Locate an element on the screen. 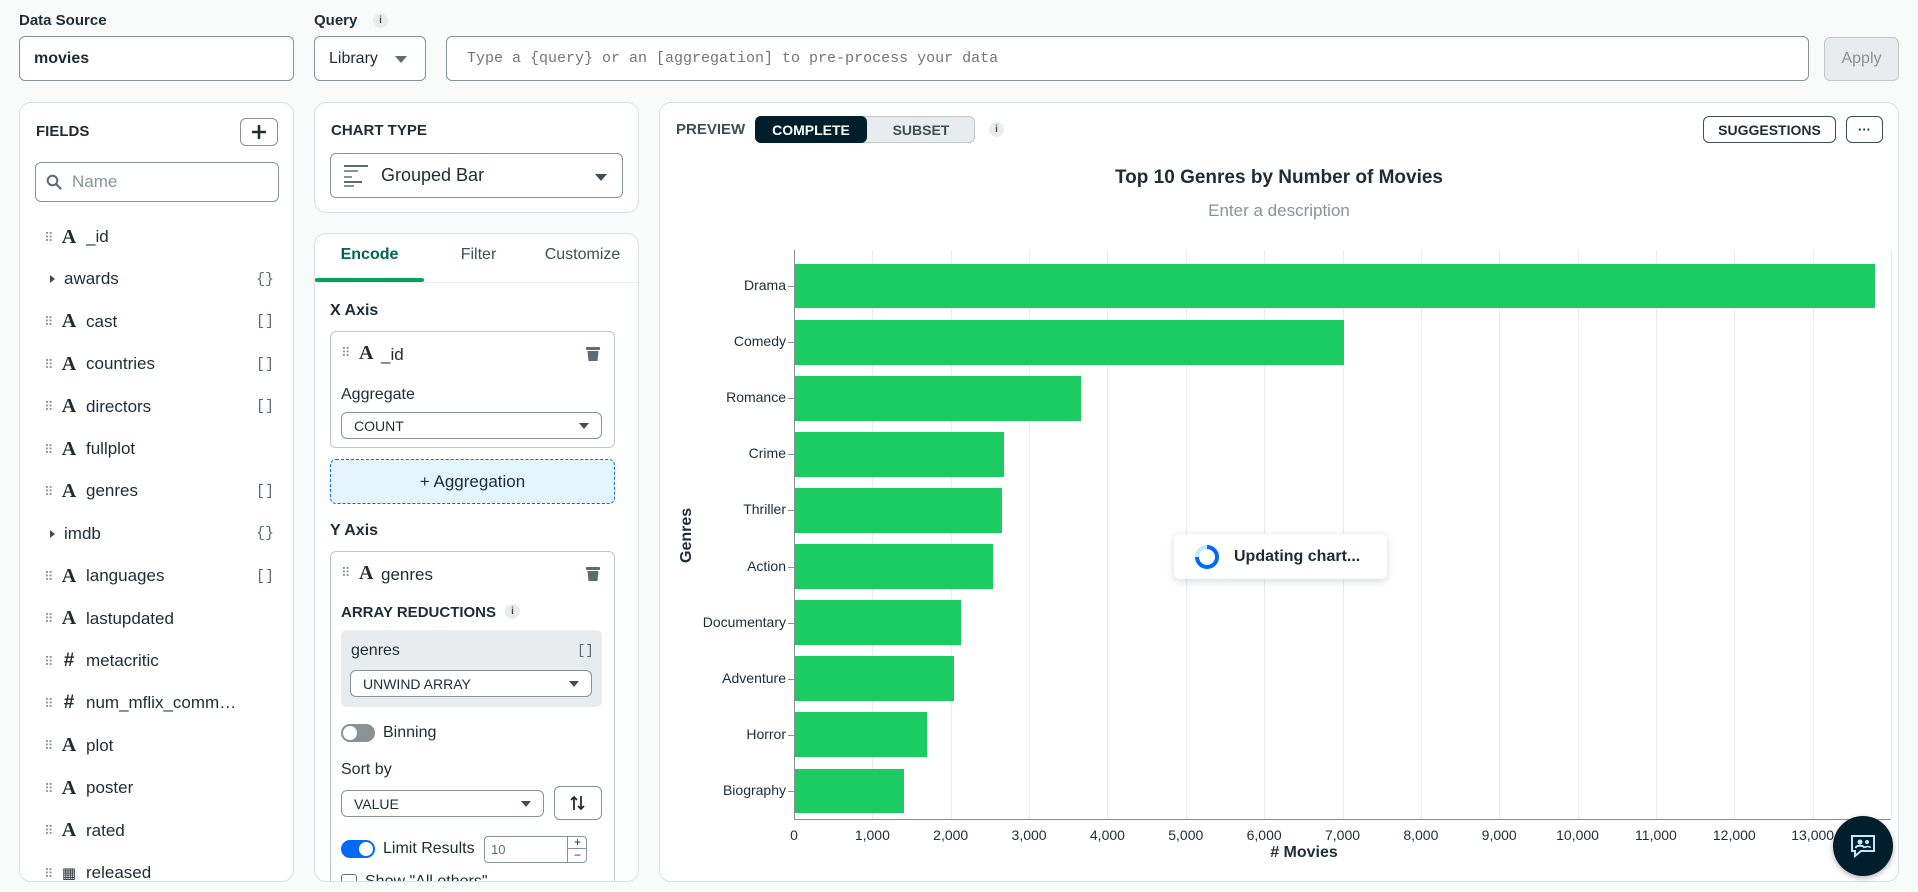  bar-drama is located at coordinates (1335, 286).